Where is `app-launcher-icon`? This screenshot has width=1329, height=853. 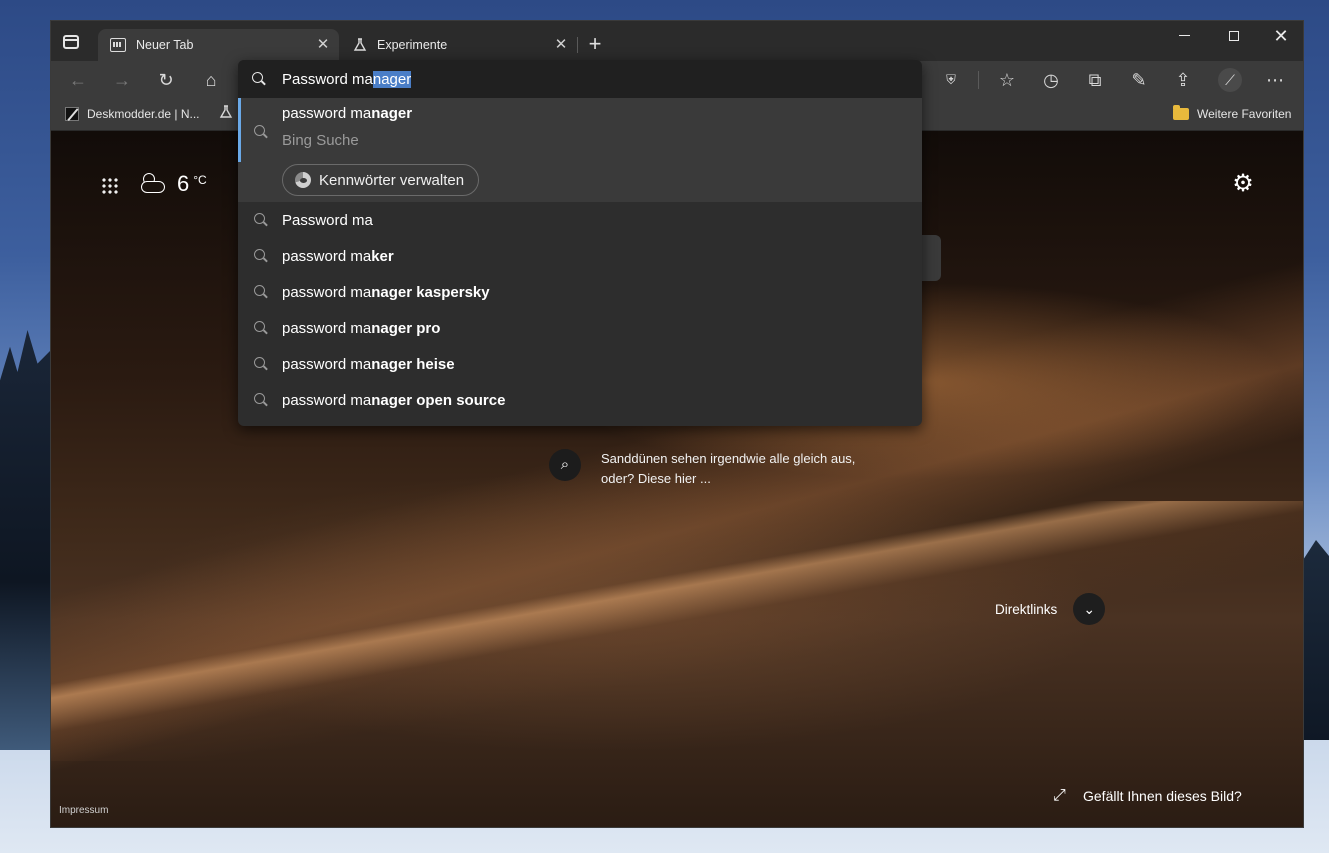 app-launcher-icon is located at coordinates (110, 186).